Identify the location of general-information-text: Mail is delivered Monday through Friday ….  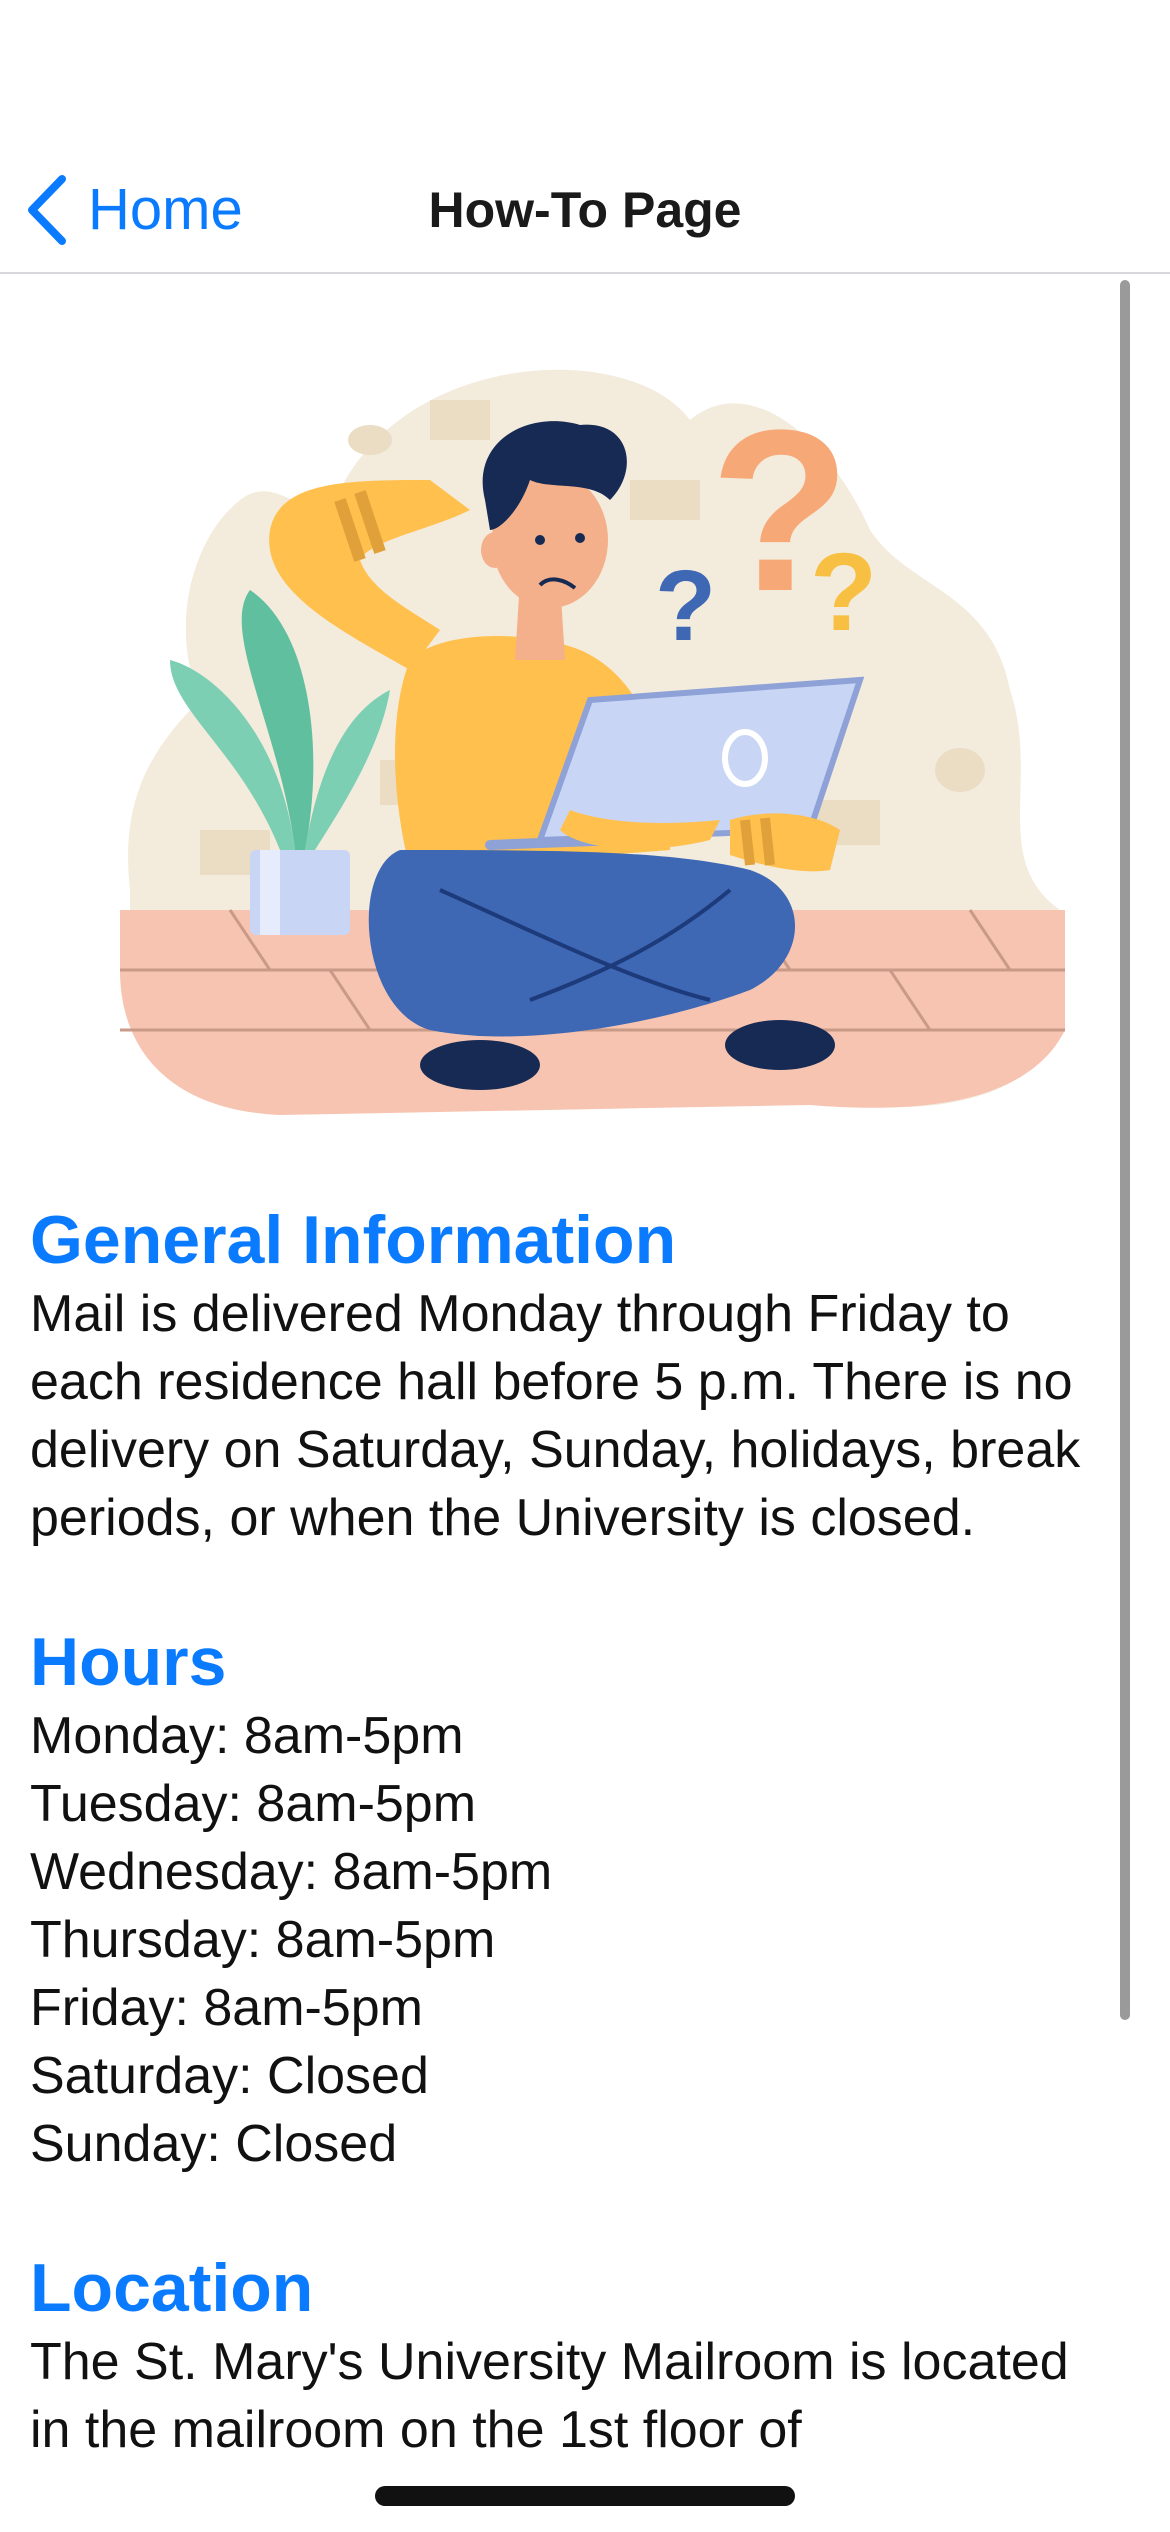
(555, 1416).